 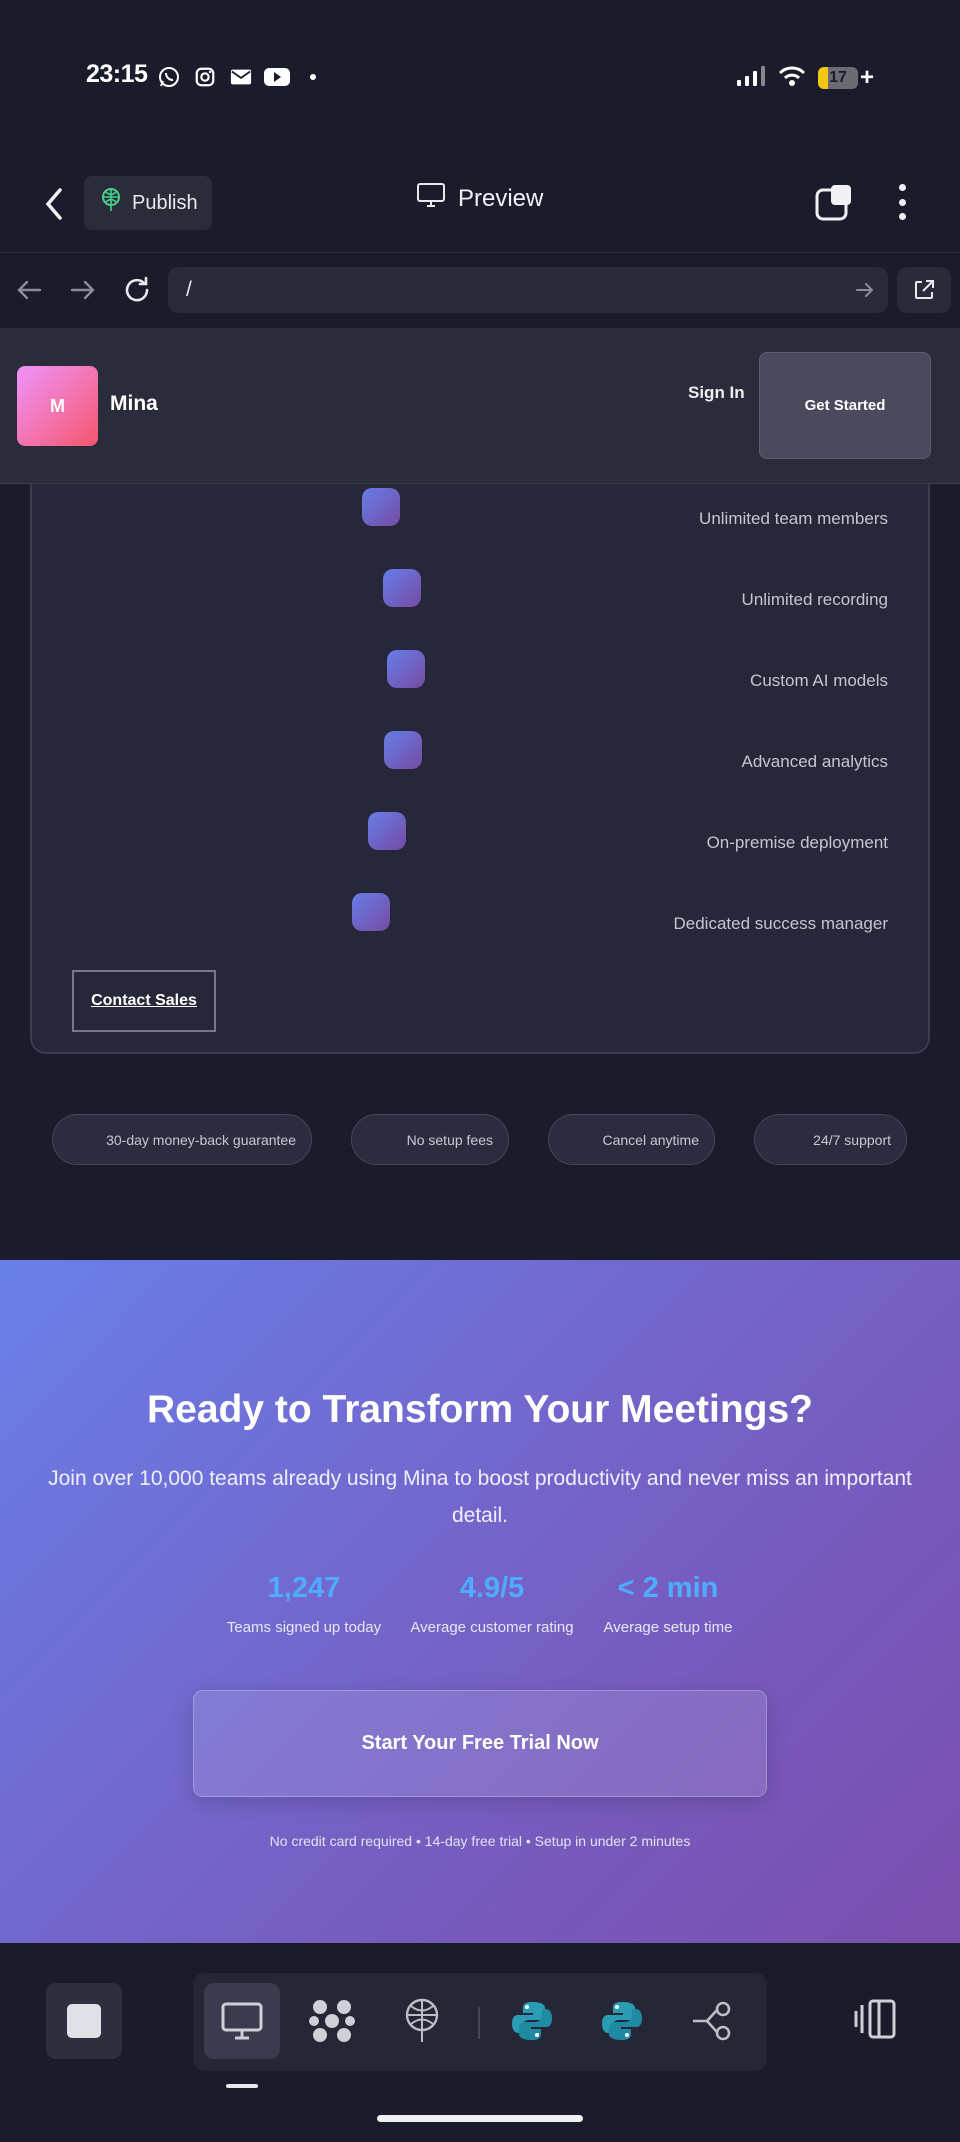 What do you see at coordinates (668, 1588) in the screenshot?
I see `stat-value: < 2 min` at bounding box center [668, 1588].